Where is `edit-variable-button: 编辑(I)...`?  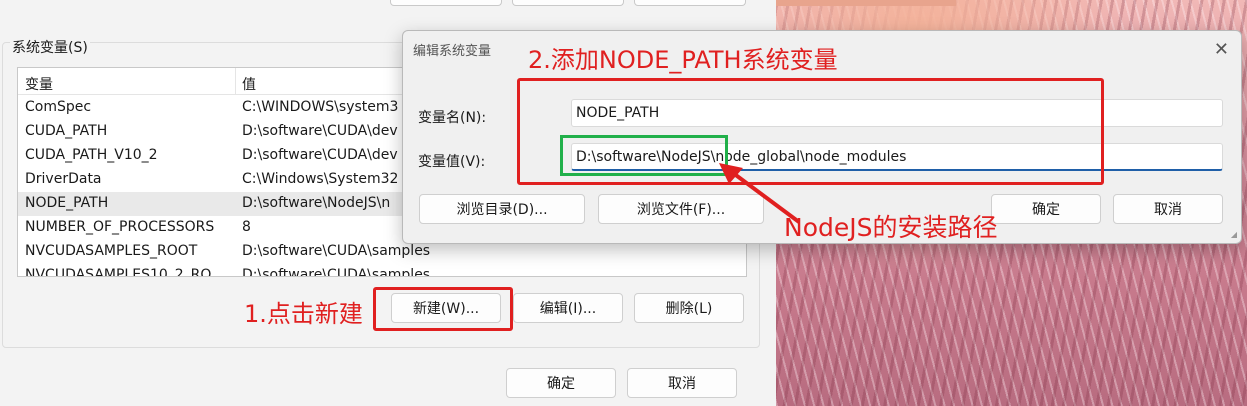 edit-variable-button: 编辑(I)... is located at coordinates (568, 308).